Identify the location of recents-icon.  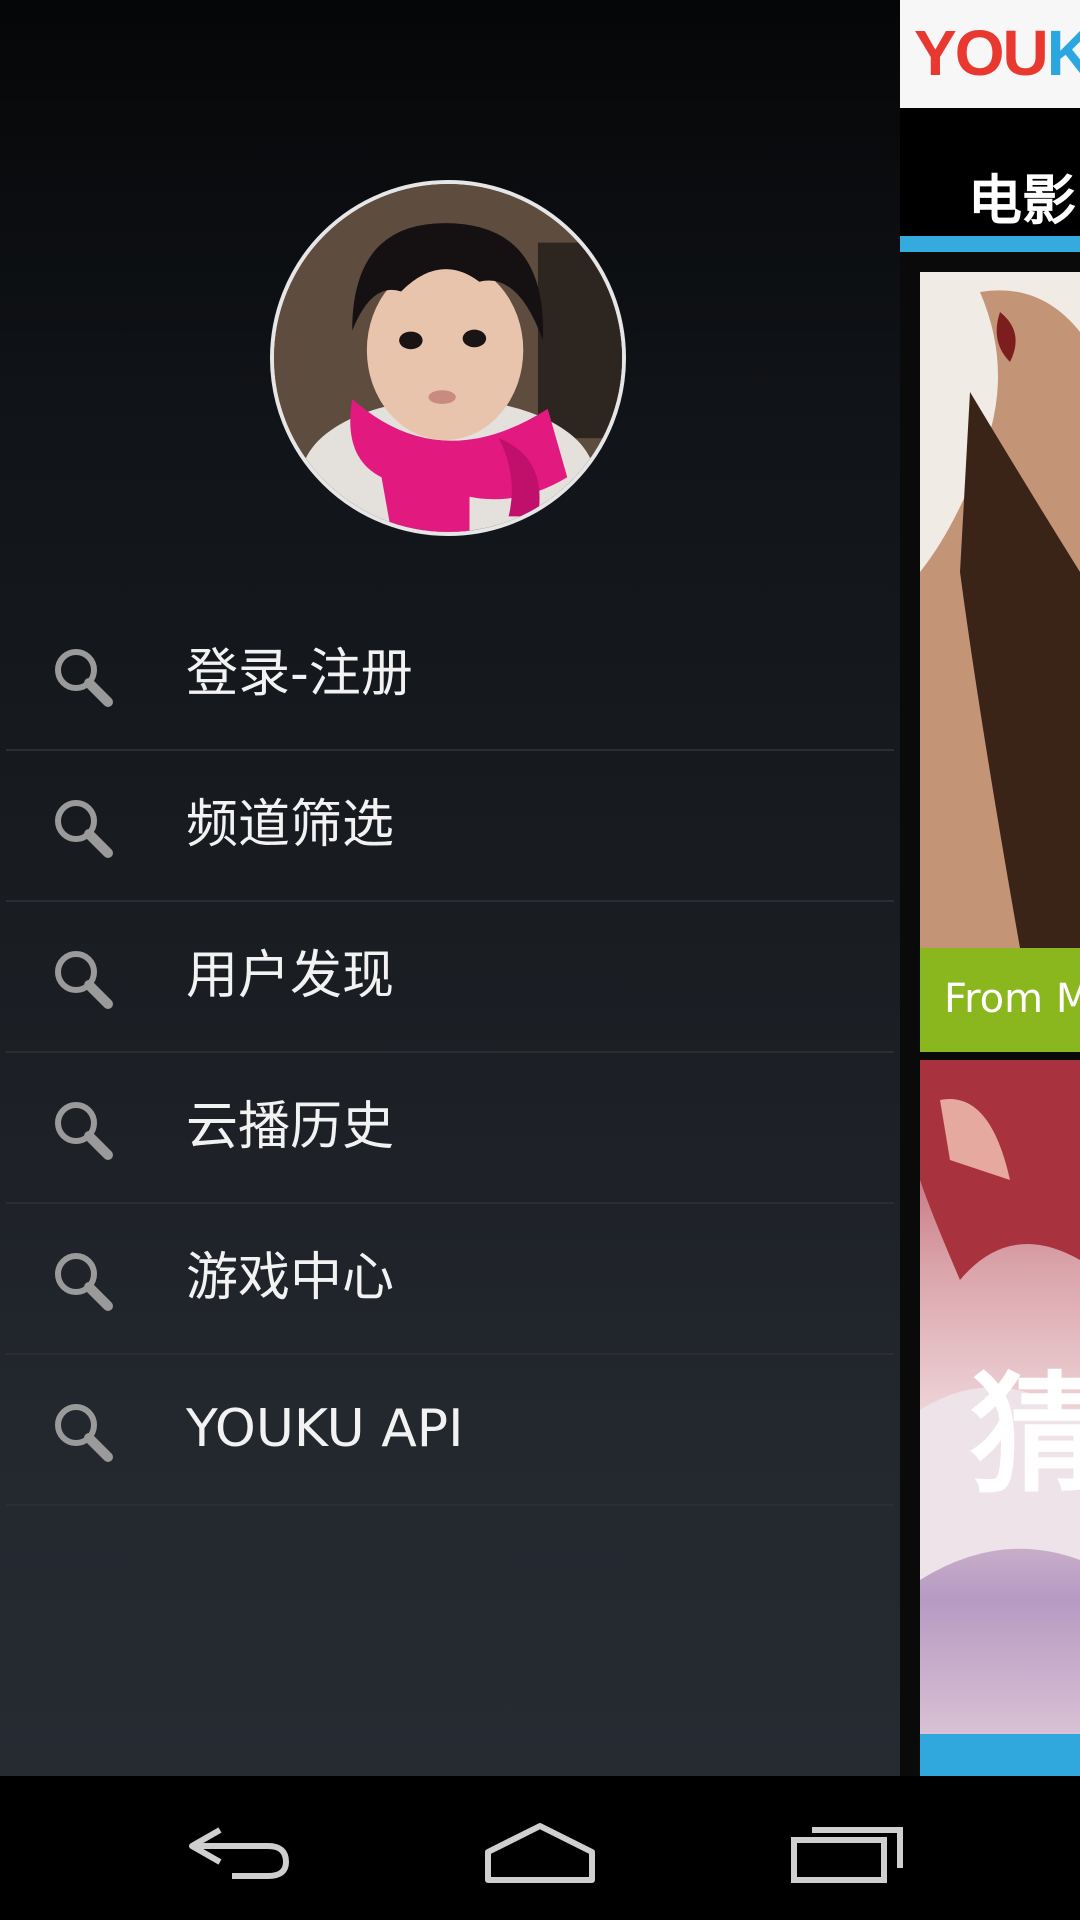
(848, 1851).